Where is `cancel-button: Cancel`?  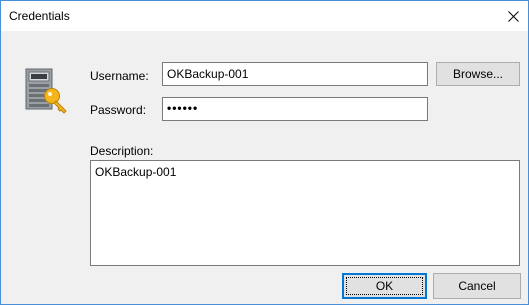
cancel-button: Cancel is located at coordinates (477, 286).